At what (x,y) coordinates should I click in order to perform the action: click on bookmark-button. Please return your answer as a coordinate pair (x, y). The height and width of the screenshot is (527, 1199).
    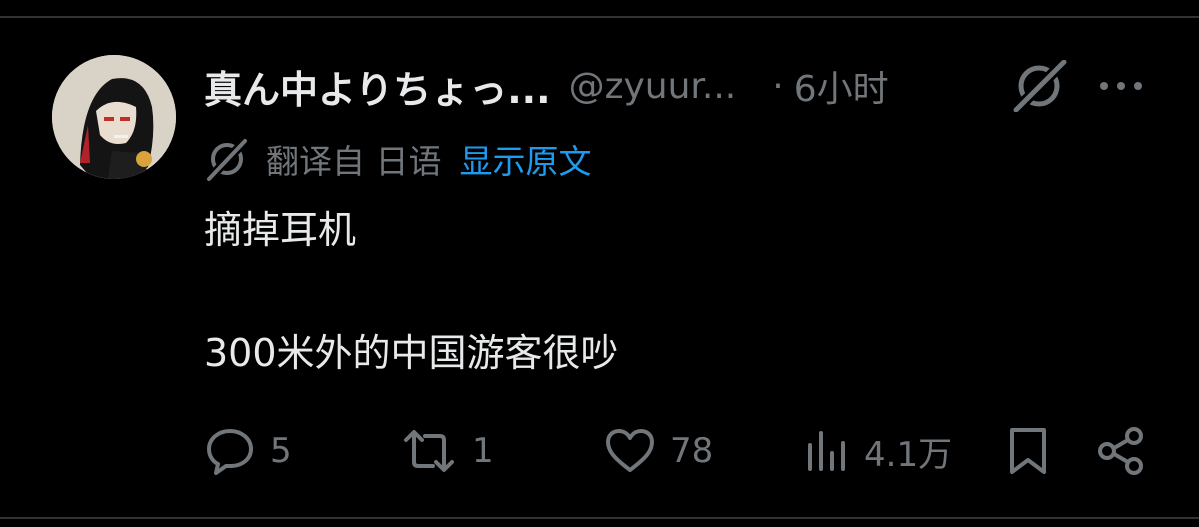
    Looking at the image, I should click on (1028, 451).